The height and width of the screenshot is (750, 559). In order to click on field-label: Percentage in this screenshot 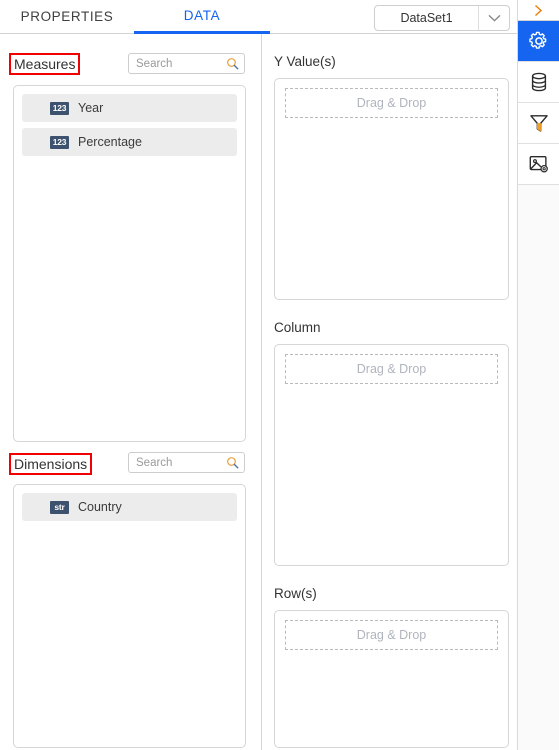, I will do `click(110, 142)`.